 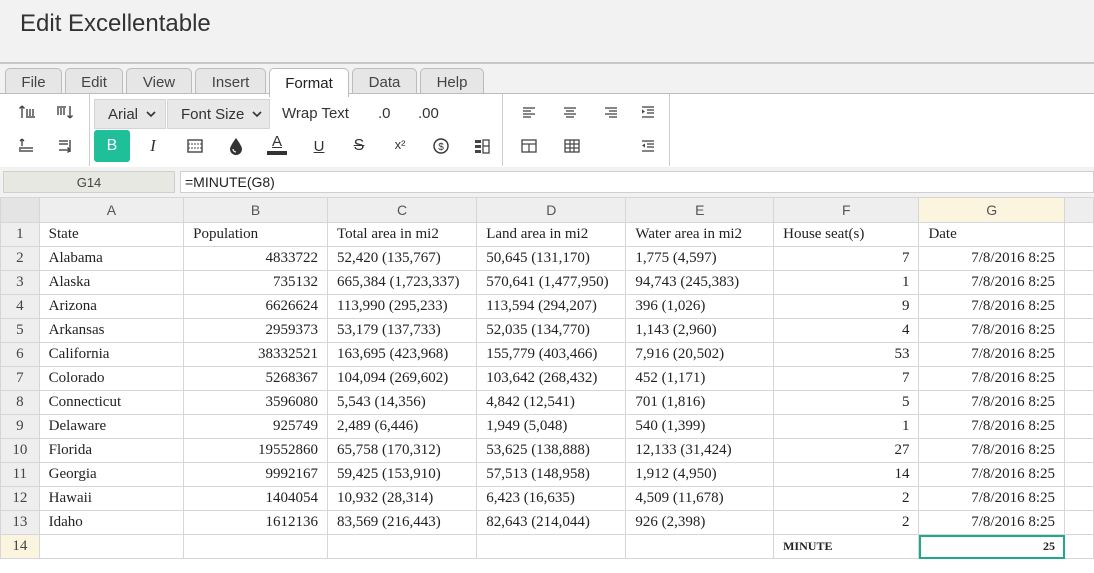 I want to click on cell-a2: Alabama, so click(x=111, y=258).